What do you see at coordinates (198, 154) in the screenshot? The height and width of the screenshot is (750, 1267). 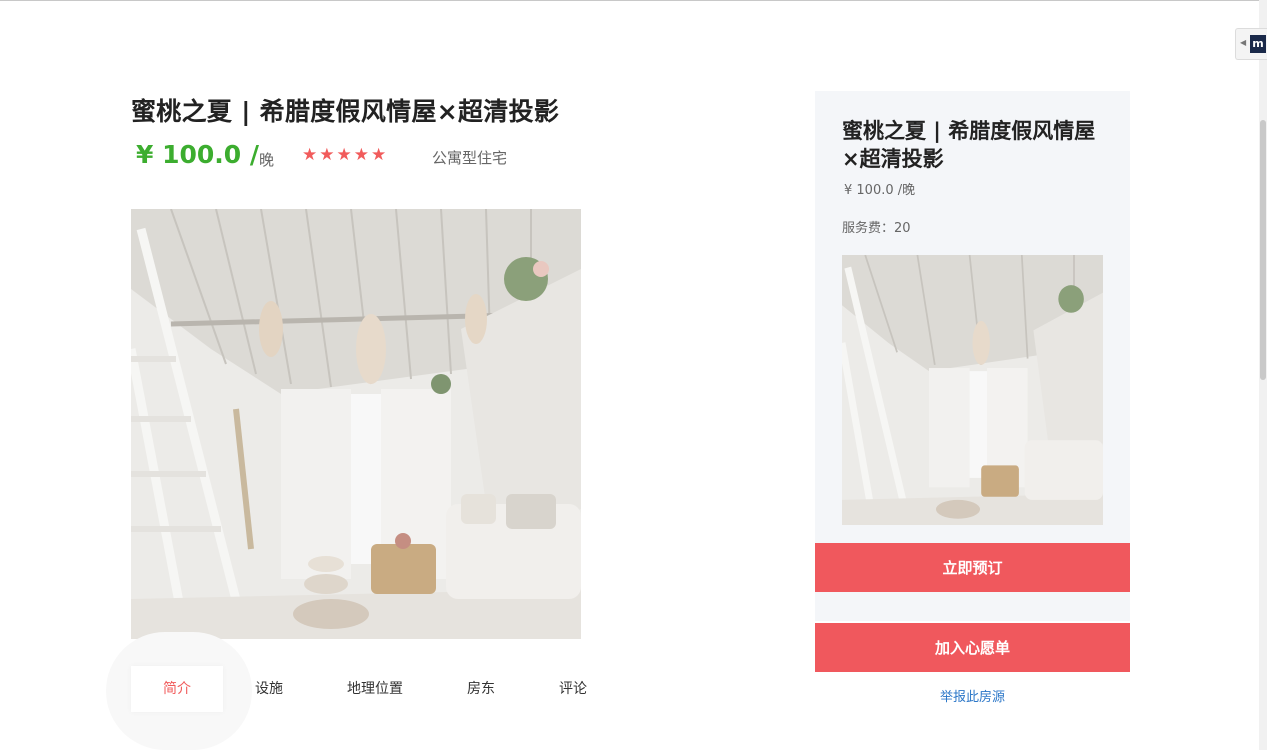 I see `listing-price: ¥ 100.0 /` at bounding box center [198, 154].